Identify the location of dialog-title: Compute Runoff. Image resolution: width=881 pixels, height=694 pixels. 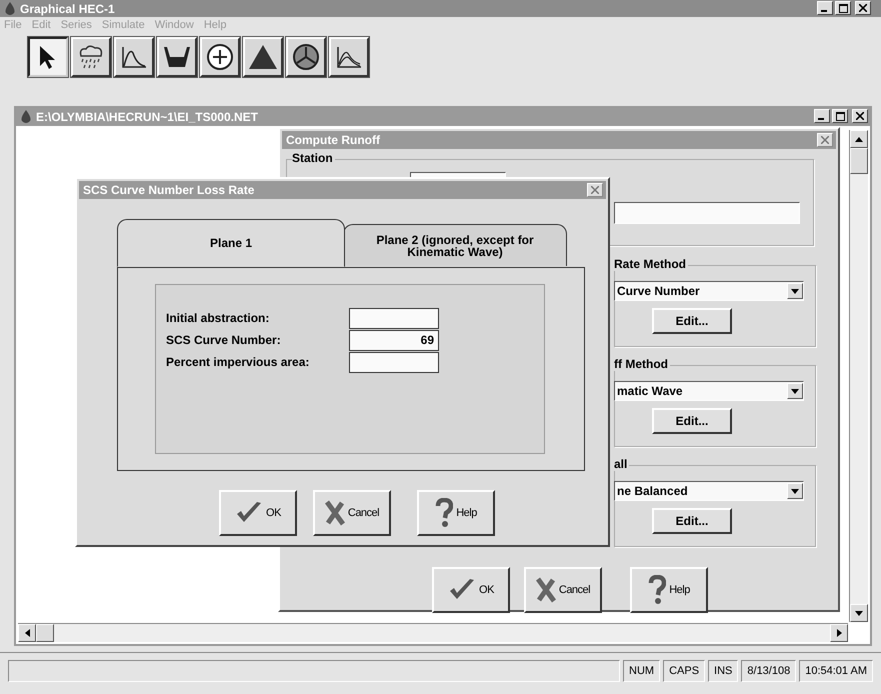
(333, 140).